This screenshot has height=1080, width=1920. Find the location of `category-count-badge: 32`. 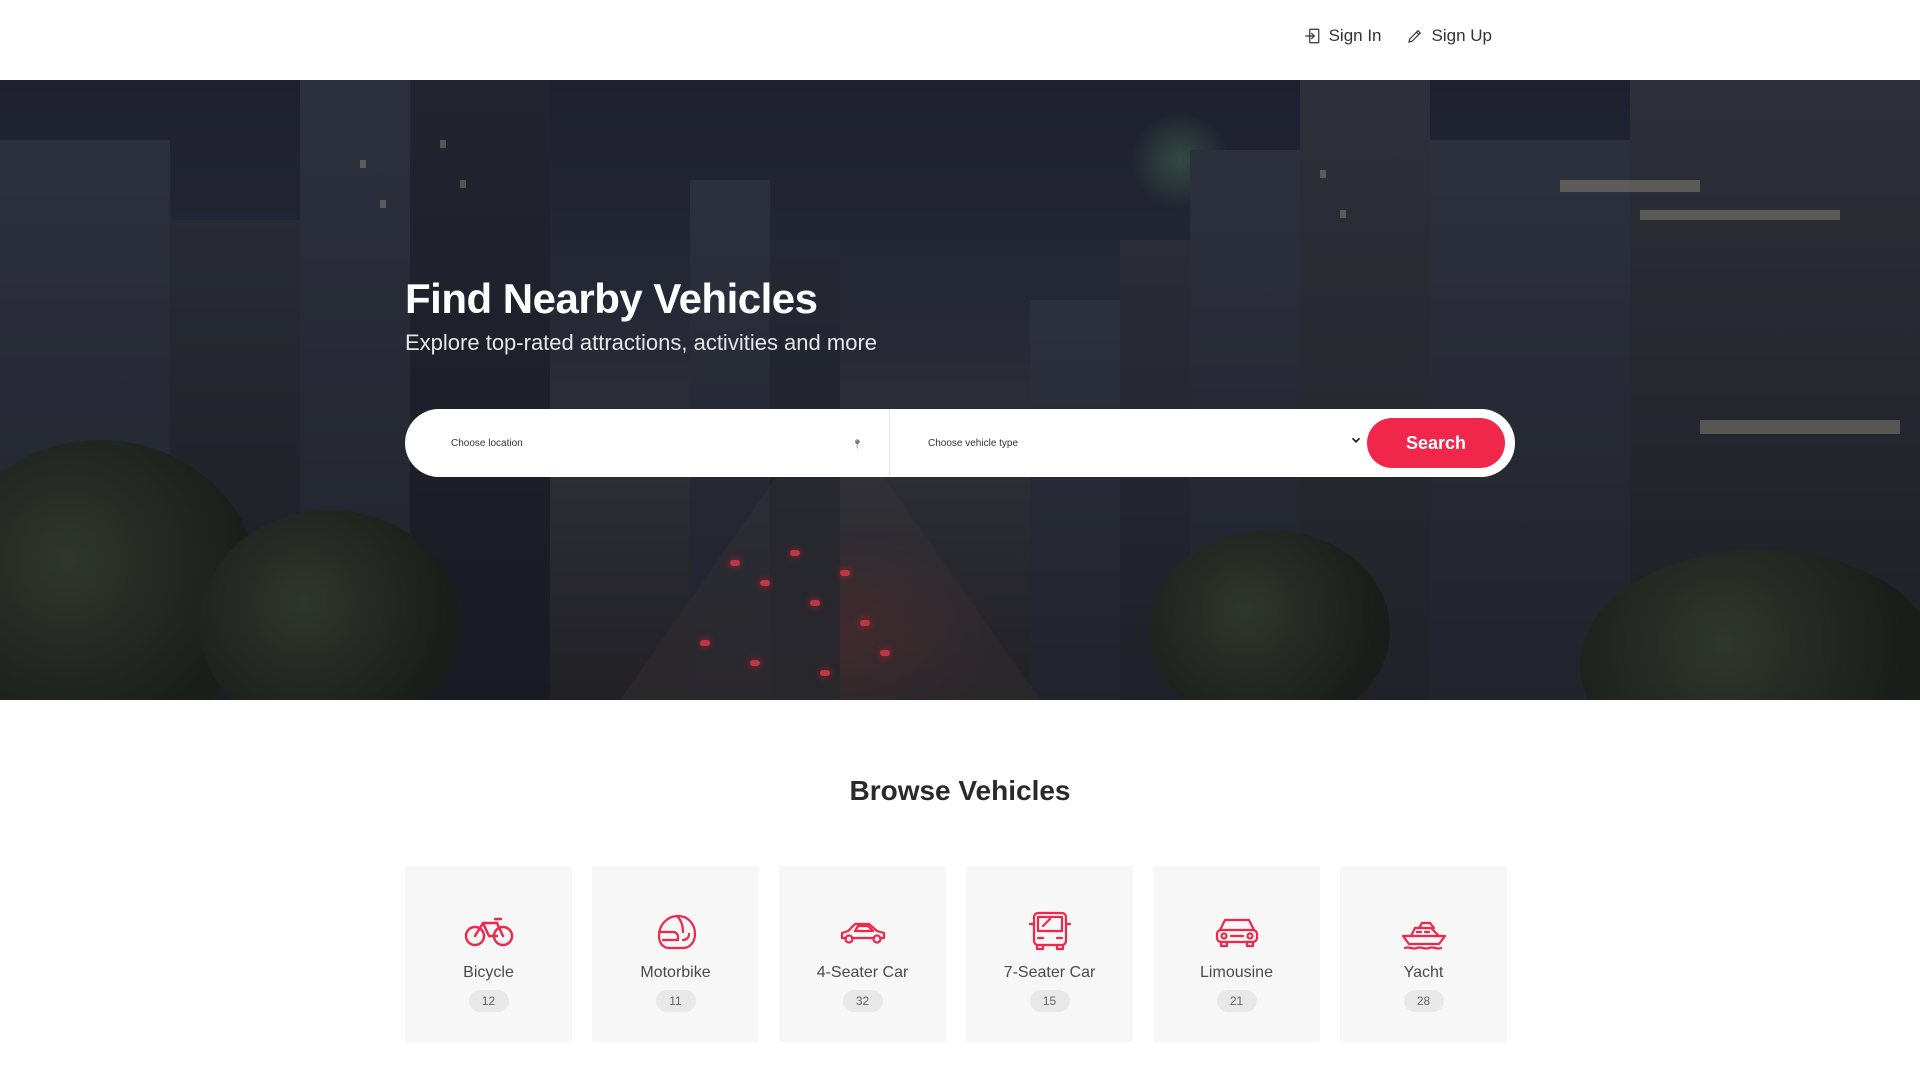

category-count-badge: 32 is located at coordinates (862, 1001).